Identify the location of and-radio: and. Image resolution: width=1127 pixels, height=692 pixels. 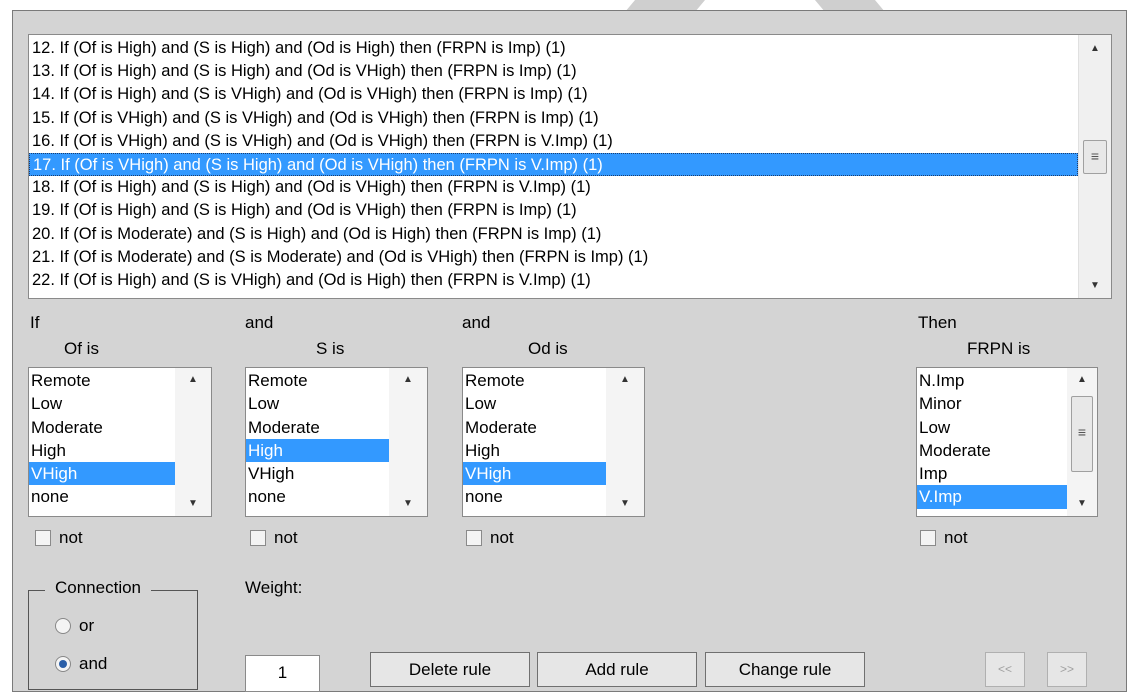
(81, 664).